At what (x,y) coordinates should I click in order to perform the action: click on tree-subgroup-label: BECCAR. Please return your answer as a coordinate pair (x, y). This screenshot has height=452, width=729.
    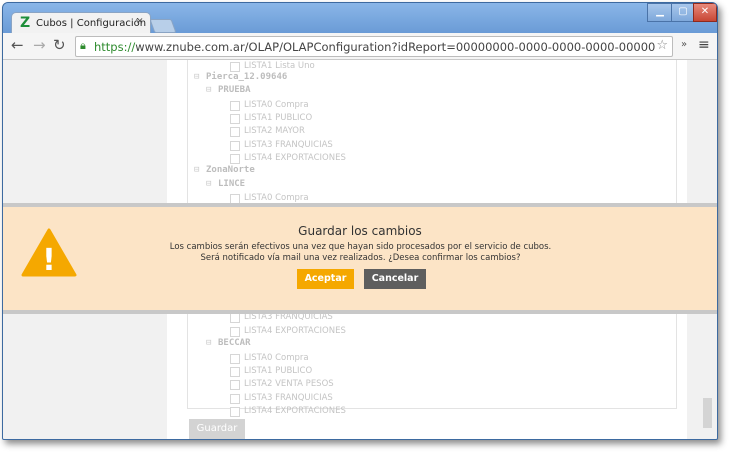
    Looking at the image, I should click on (234, 343).